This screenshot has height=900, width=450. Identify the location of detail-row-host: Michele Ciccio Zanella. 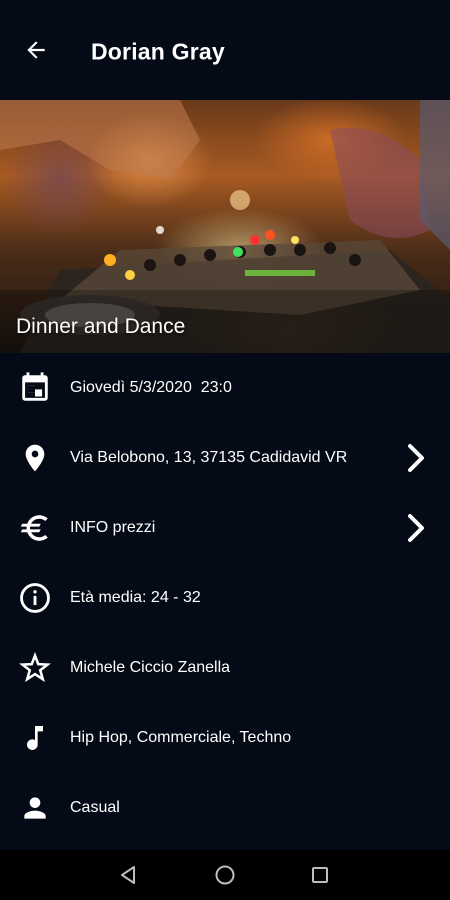
(225, 668).